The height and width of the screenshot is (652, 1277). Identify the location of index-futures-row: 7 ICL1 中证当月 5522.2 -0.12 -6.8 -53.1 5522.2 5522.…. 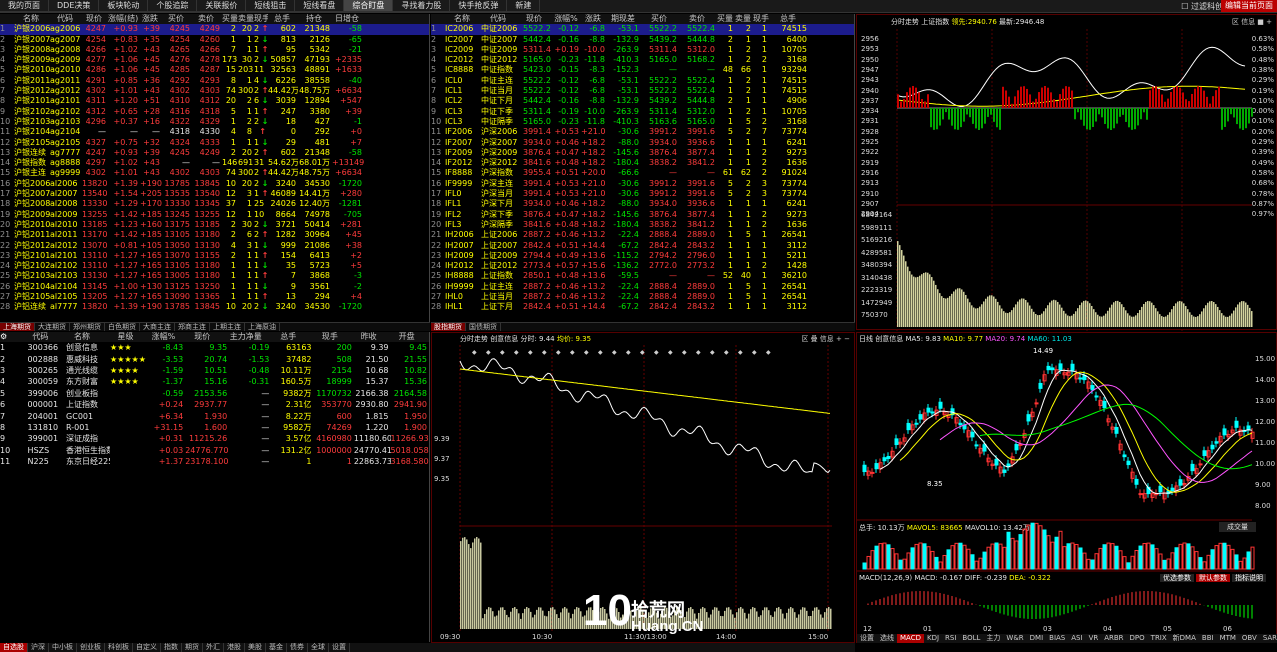
(642, 91).